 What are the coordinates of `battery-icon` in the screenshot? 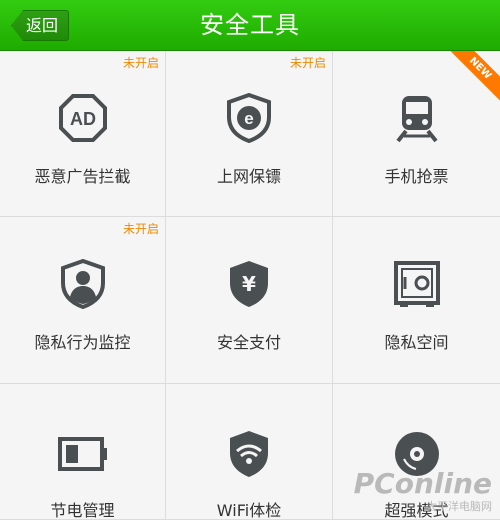 It's located at (82, 454).